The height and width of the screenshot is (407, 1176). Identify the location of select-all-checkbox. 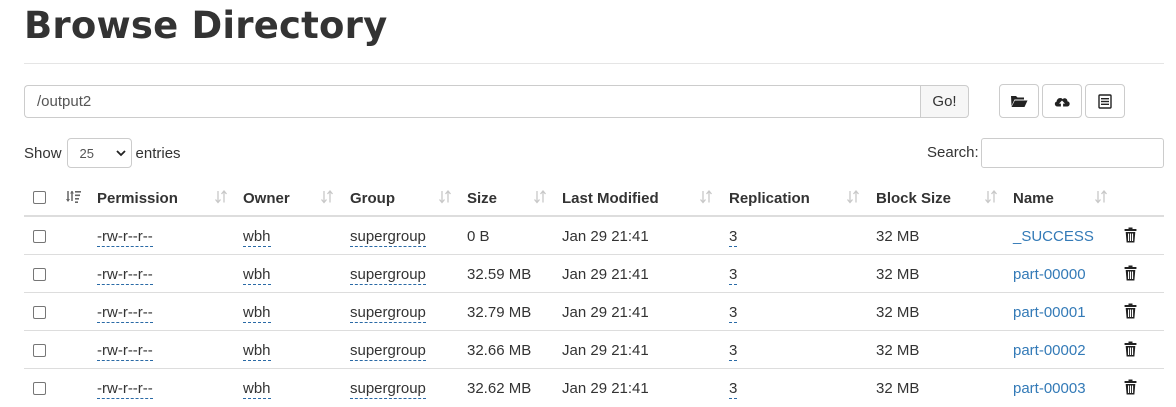
(39, 197).